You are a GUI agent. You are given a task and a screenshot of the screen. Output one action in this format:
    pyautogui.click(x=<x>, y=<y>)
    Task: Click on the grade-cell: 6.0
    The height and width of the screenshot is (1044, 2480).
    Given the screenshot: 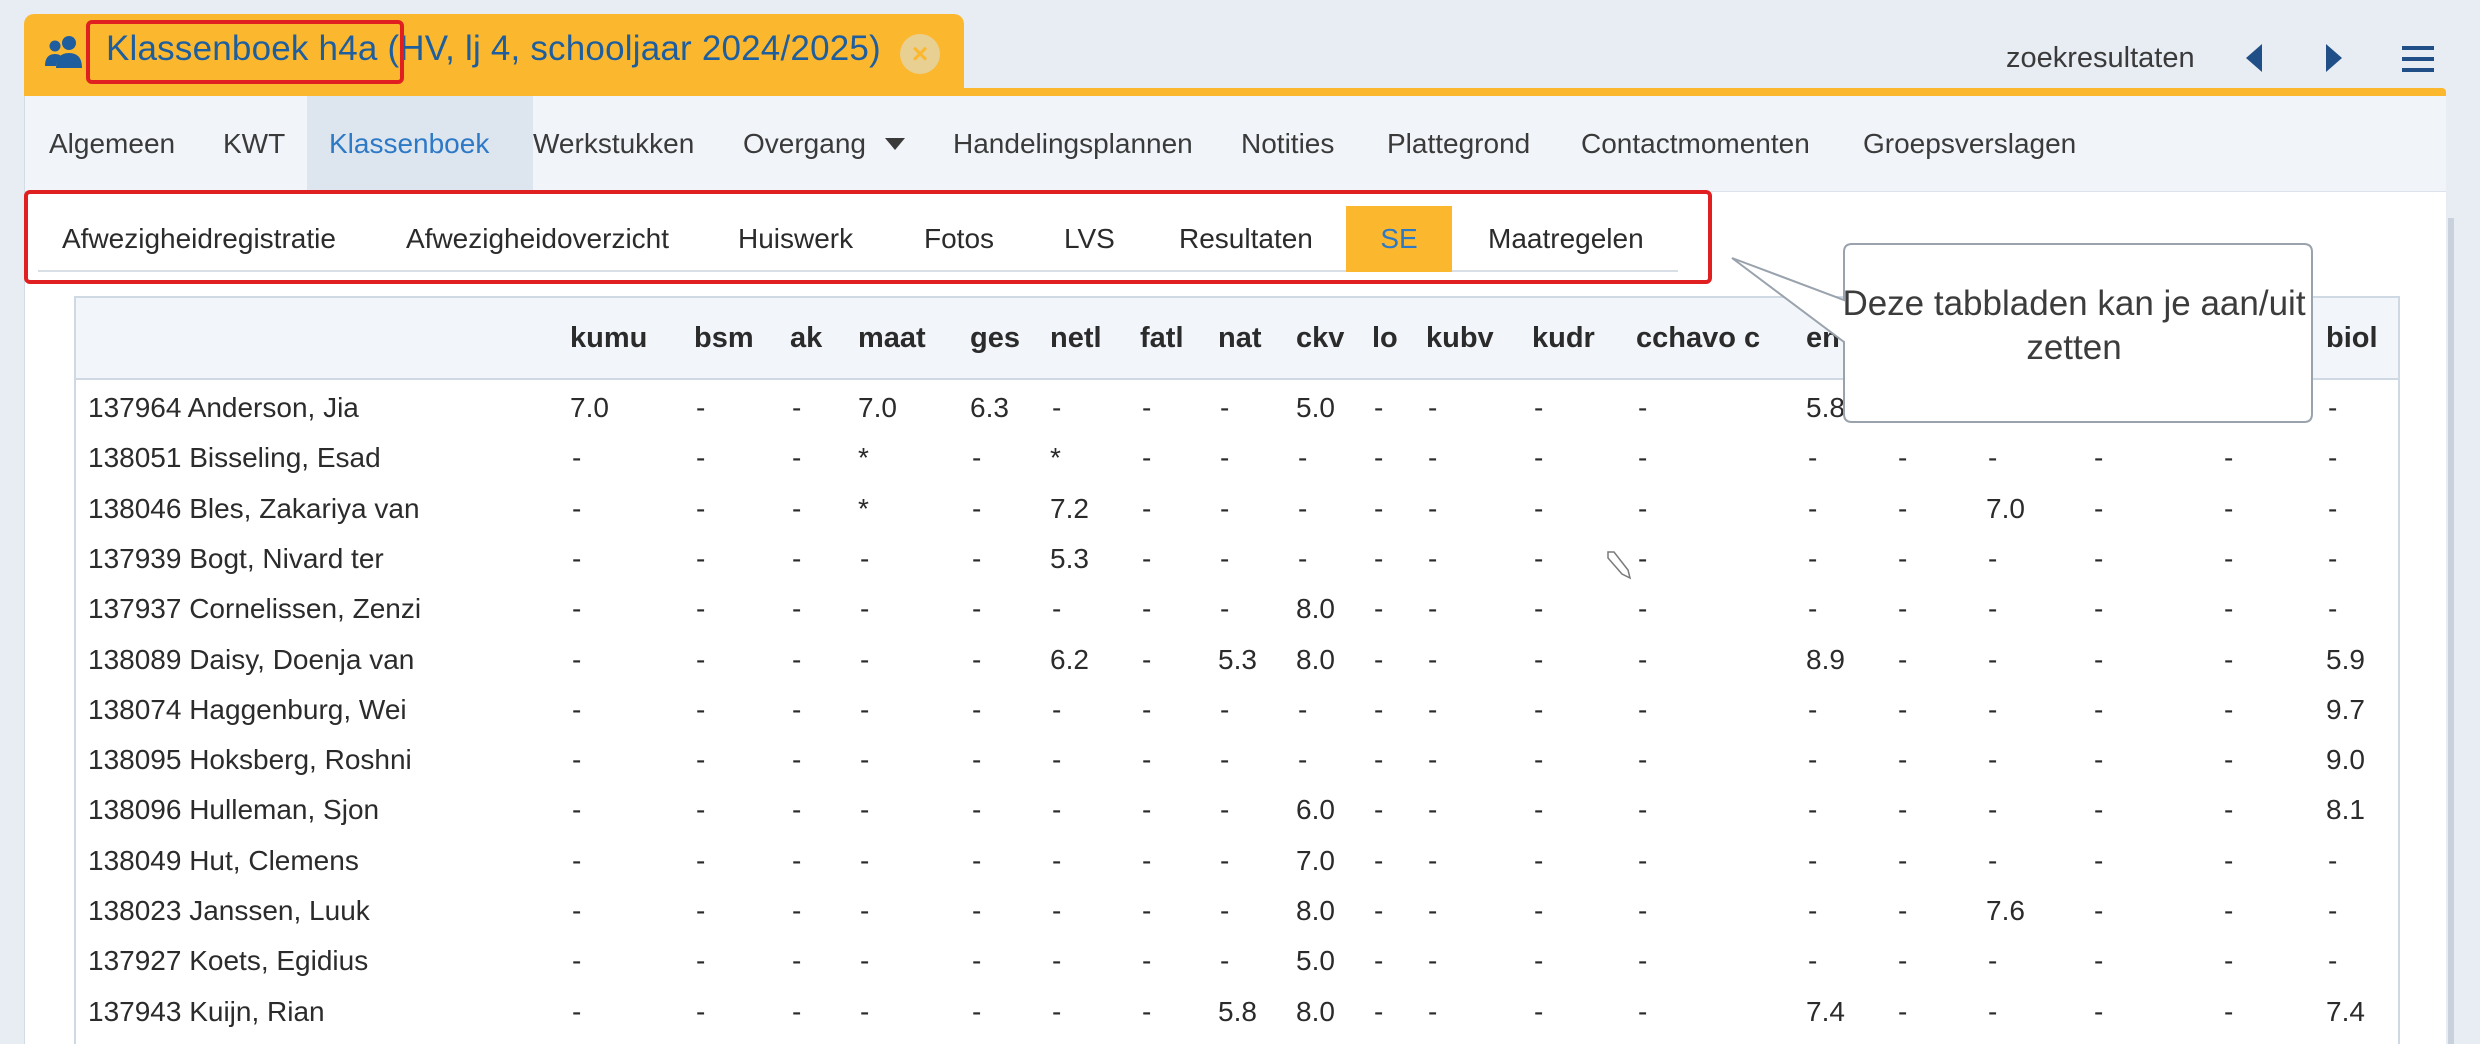 What is the action you would take?
    pyautogui.click(x=1315, y=810)
    